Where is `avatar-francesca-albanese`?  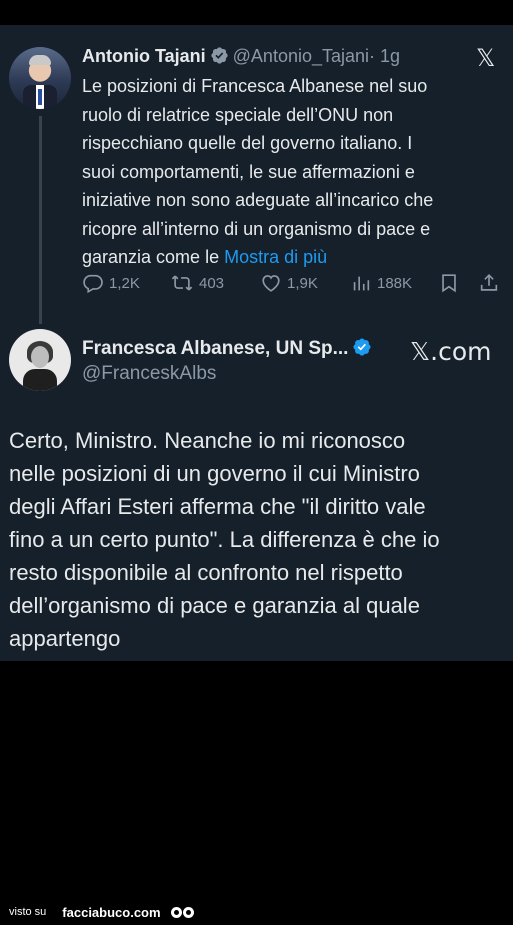 avatar-francesca-albanese is located at coordinates (40, 360).